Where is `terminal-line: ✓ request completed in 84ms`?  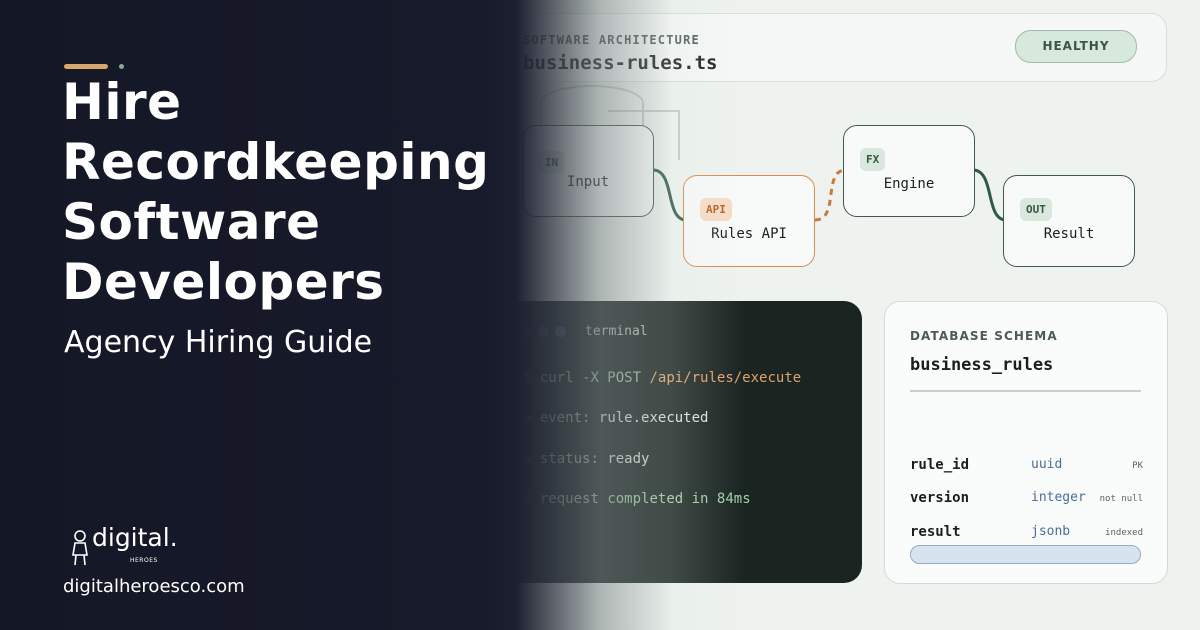
terminal-line: ✓ request completed in 84ms is located at coordinates (637, 499).